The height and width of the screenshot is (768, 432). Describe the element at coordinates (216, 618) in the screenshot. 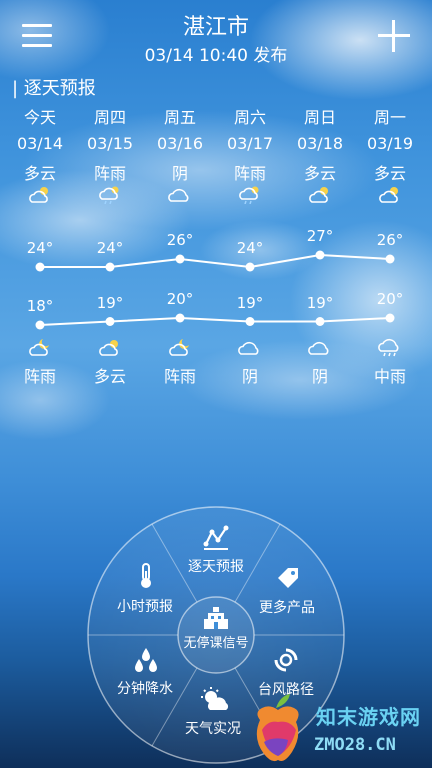

I see `school-icon` at that location.